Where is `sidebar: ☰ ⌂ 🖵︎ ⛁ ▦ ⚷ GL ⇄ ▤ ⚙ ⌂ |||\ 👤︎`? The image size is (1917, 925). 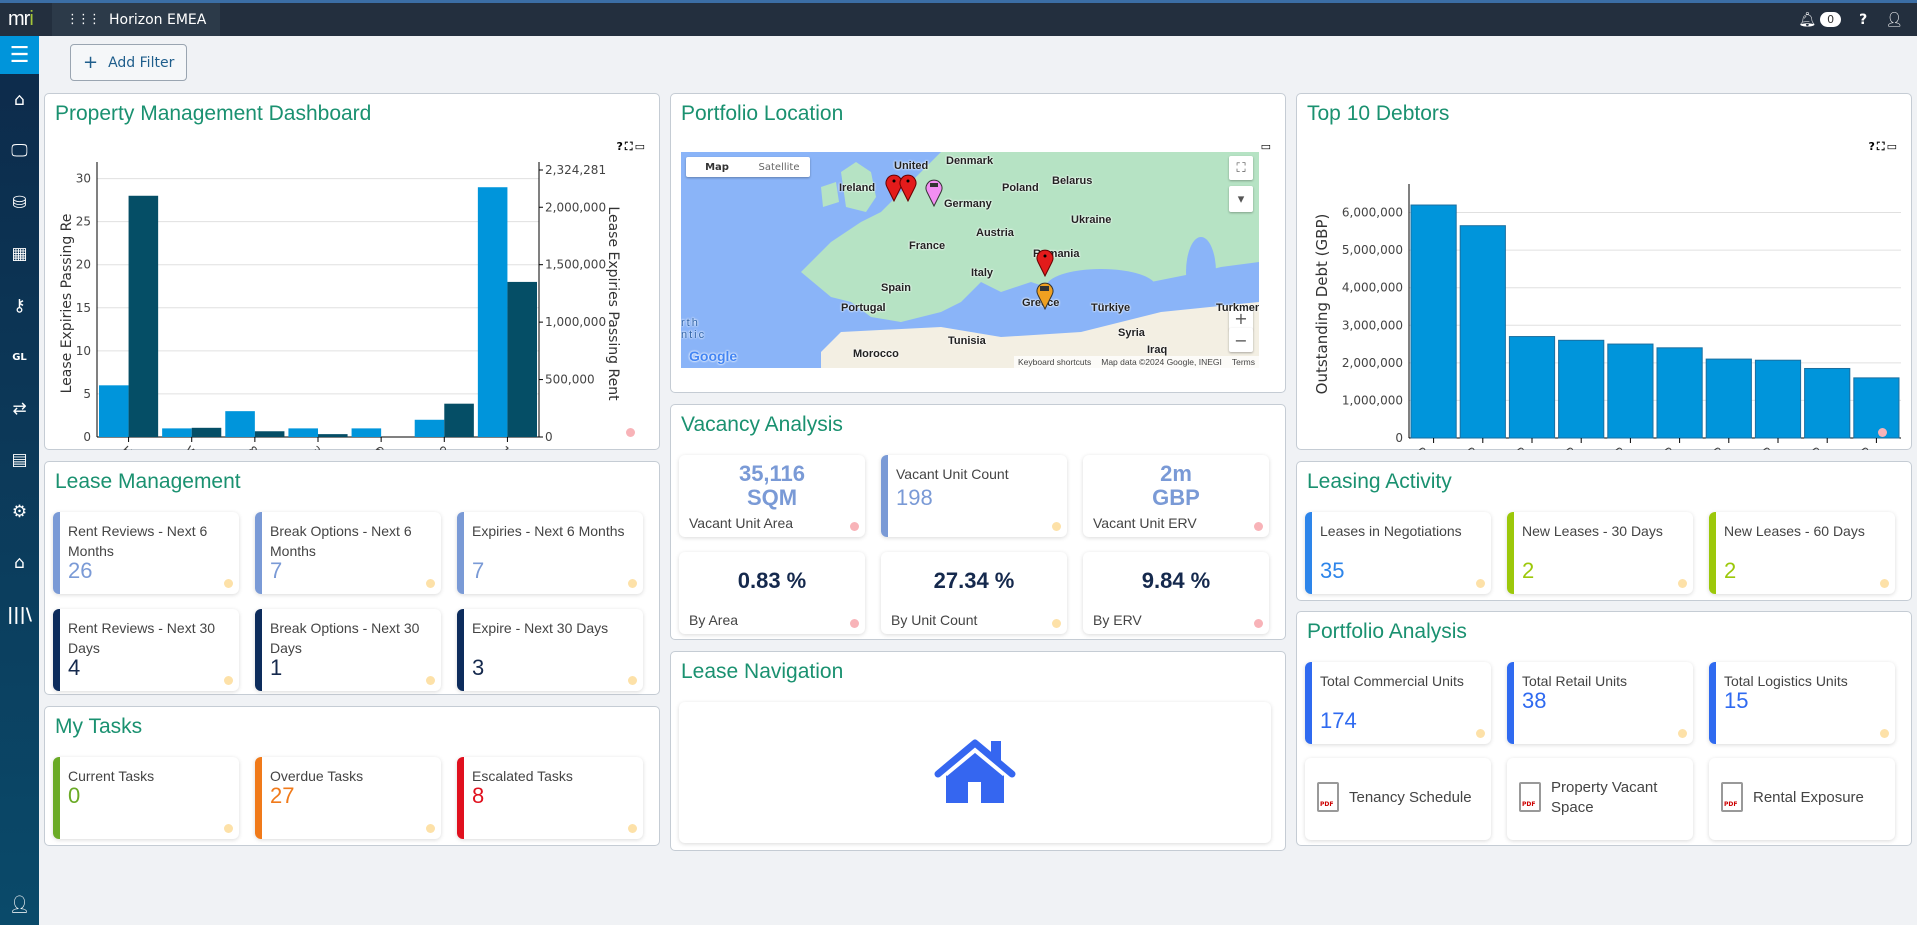 sidebar: ☰ ⌂ 🖵︎ ⛁ ▦ ⚷ GL ⇄ ▤ ⚙ ⌂ |||\ 👤︎ is located at coordinates (19, 480).